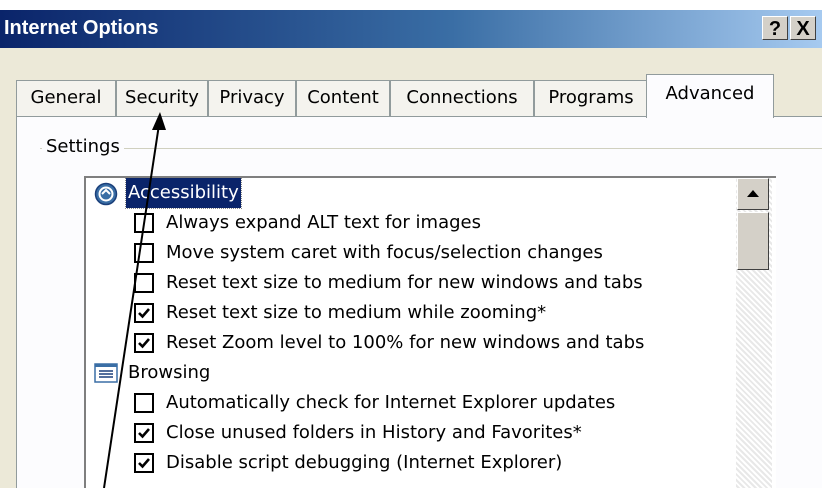 The height and width of the screenshot is (488, 822). I want to click on accessibility-icon, so click(106, 199).